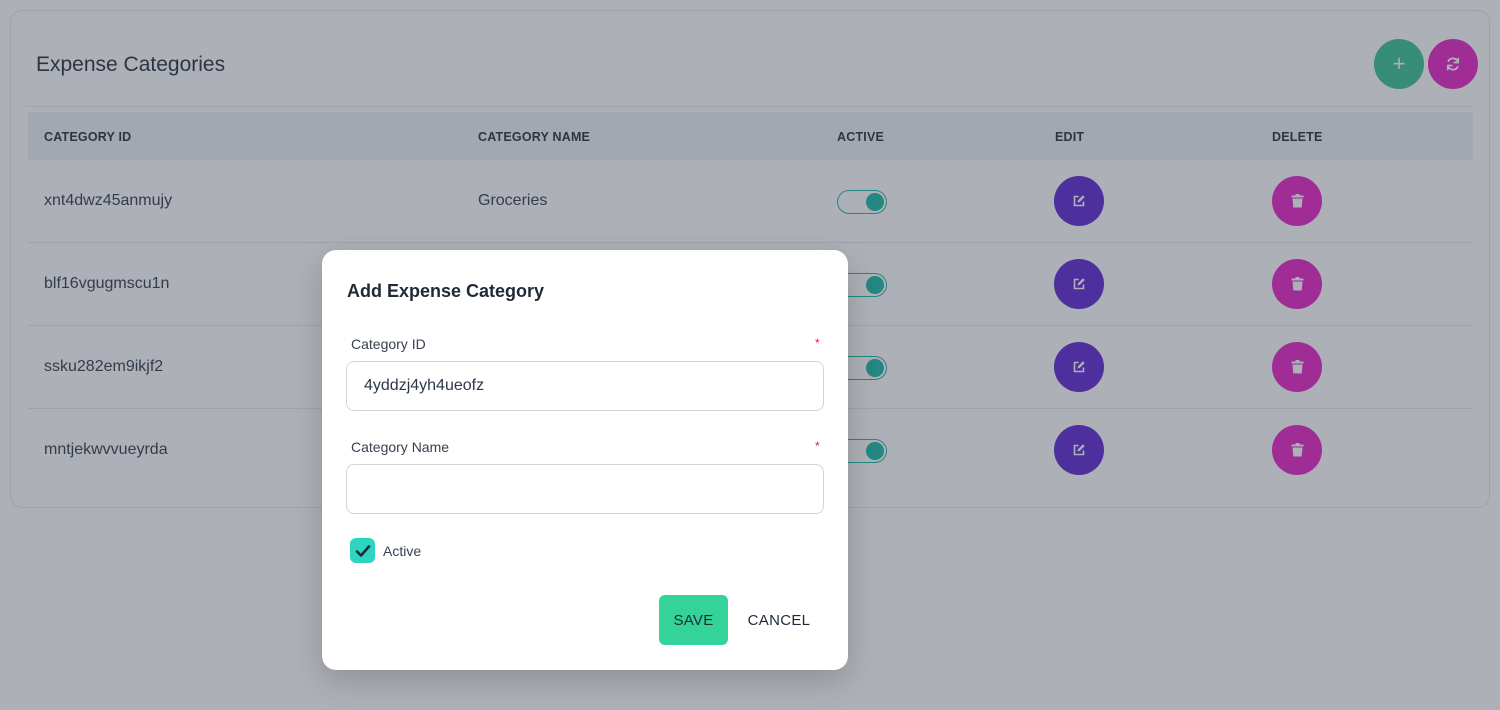 The width and height of the screenshot is (1500, 710). I want to click on active-checkbox-label: Active, so click(402, 551).